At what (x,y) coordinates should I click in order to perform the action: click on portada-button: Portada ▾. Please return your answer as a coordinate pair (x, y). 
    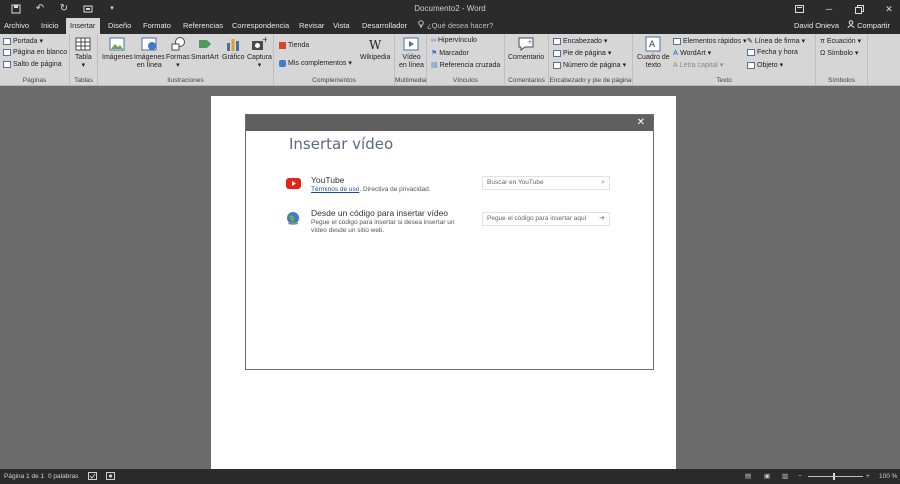
    Looking at the image, I should click on (23, 41).